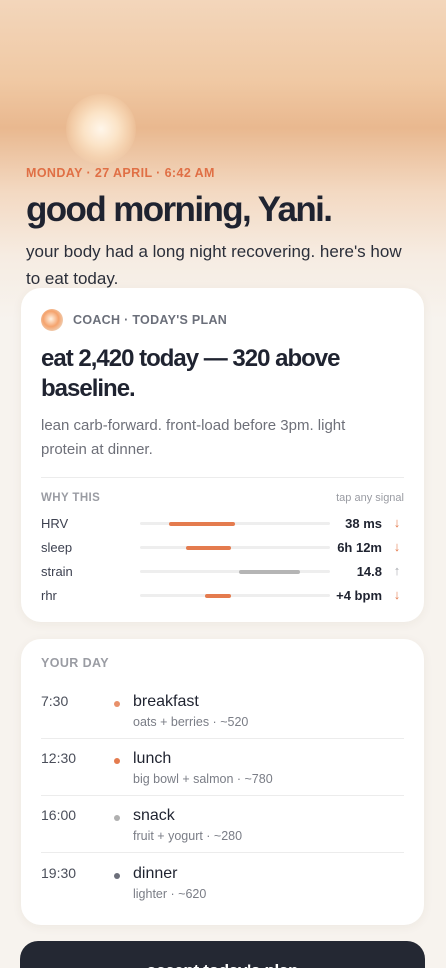  I want to click on meal-item-lunch: 12:30 lunch big bowl + salmon · ~780, so click(222, 778).